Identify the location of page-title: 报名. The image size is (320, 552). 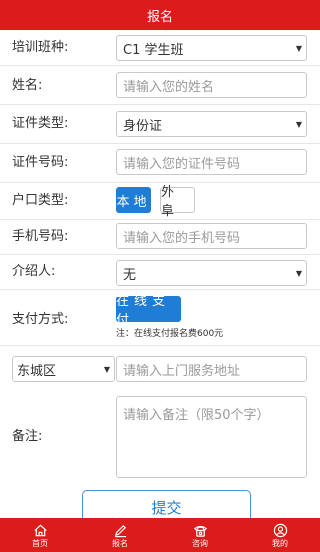
(159, 17).